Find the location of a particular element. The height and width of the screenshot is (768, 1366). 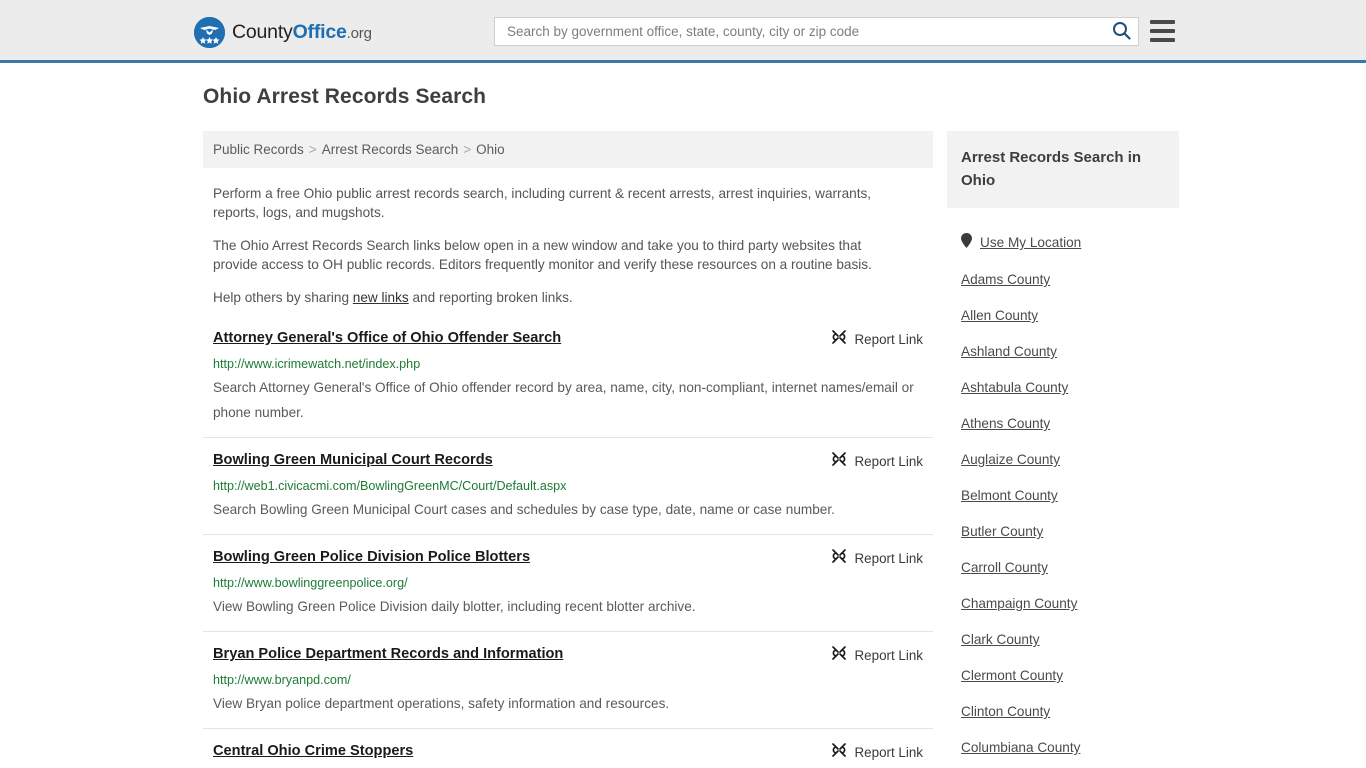

listing-title-link: Bowling Green Municipal Court Records is located at coordinates (353, 460).